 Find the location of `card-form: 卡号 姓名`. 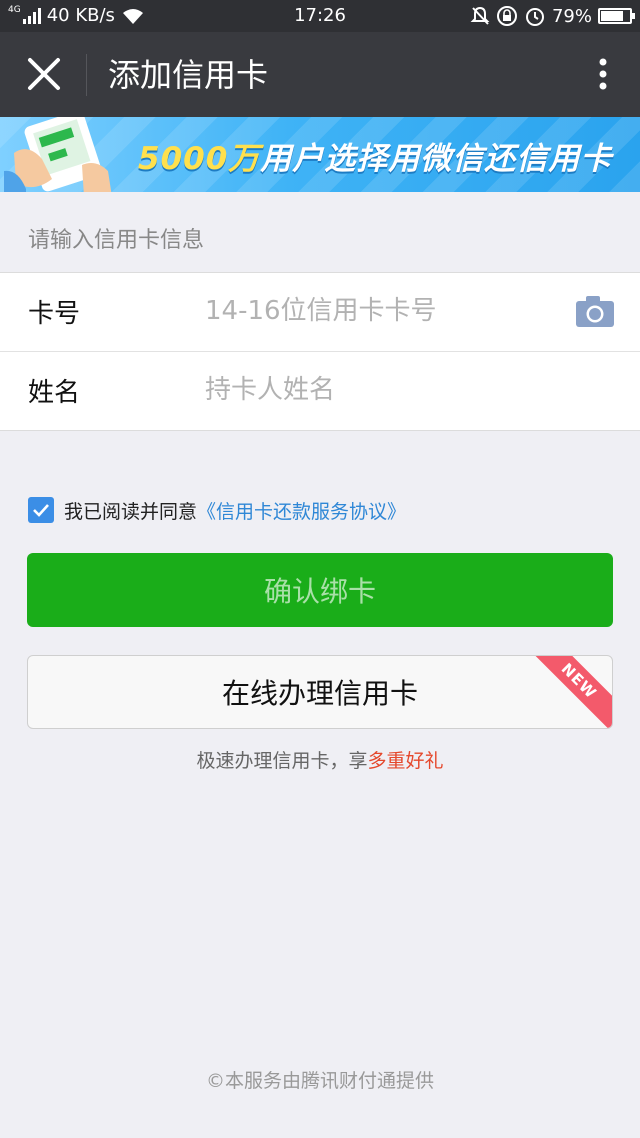

card-form: 卡号 姓名 is located at coordinates (320, 351).